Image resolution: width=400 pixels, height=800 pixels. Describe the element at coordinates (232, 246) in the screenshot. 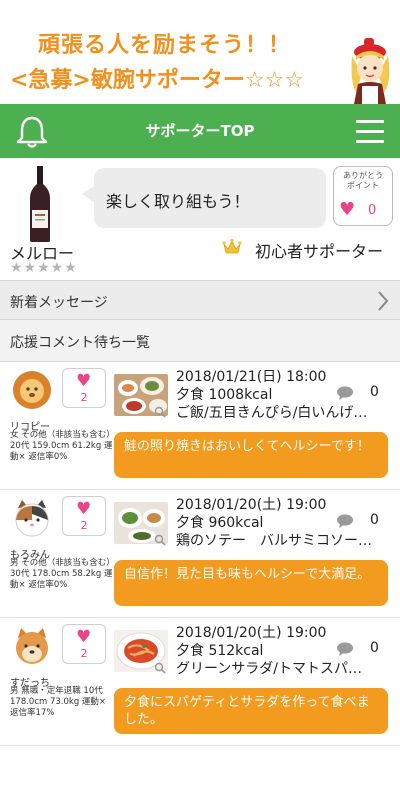

I see `crown-icon` at that location.